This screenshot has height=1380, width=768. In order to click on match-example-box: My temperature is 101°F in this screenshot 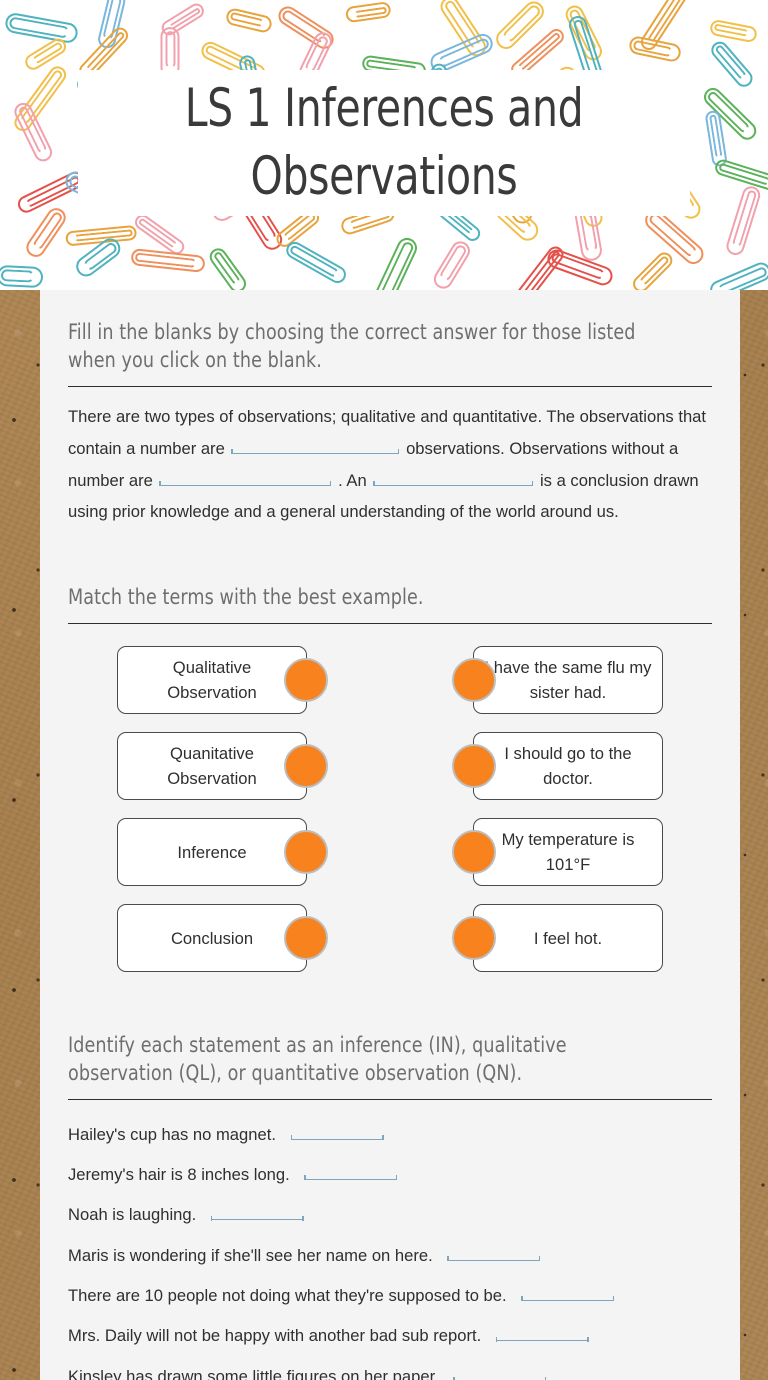, I will do `click(557, 852)`.